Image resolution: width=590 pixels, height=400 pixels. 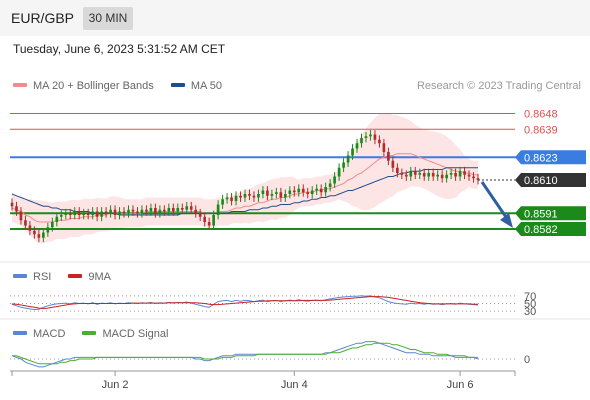 What do you see at coordinates (294, 385) in the screenshot?
I see `x-tick-label: Jun 4` at bounding box center [294, 385].